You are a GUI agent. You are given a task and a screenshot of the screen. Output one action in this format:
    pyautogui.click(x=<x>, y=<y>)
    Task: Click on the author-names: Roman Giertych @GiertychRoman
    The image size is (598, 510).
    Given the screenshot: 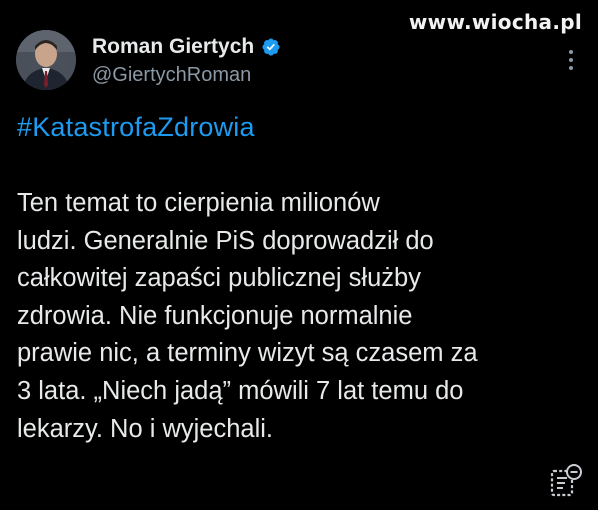 What is the action you would take?
    pyautogui.click(x=186, y=60)
    